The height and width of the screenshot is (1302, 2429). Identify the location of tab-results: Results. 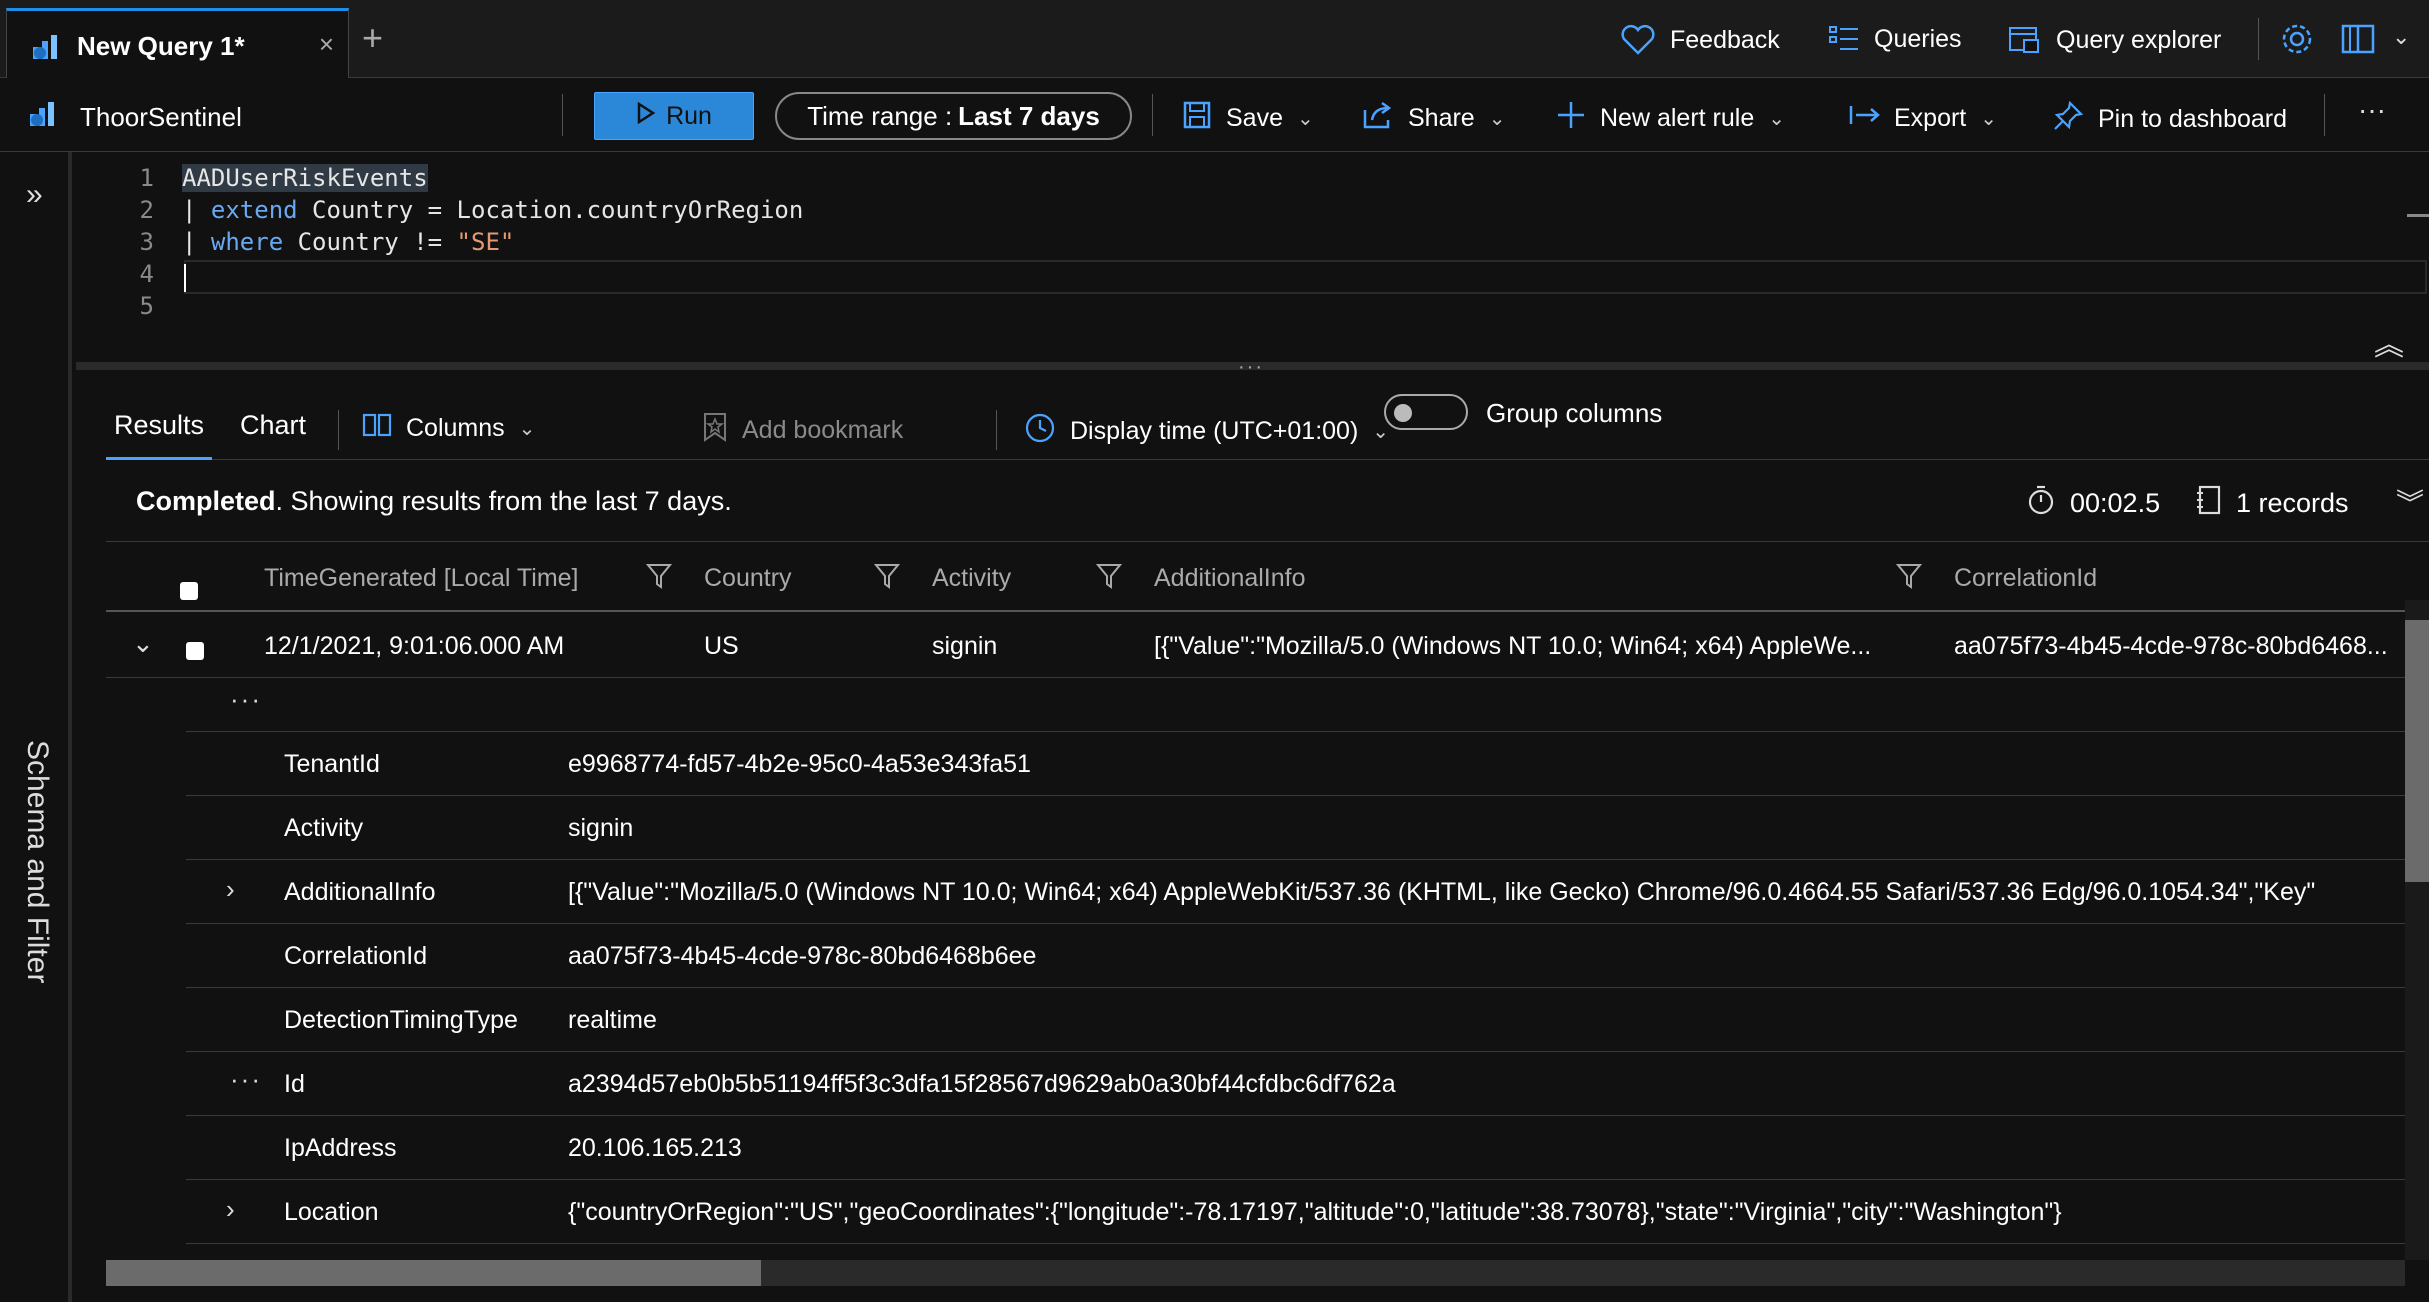
(159, 430).